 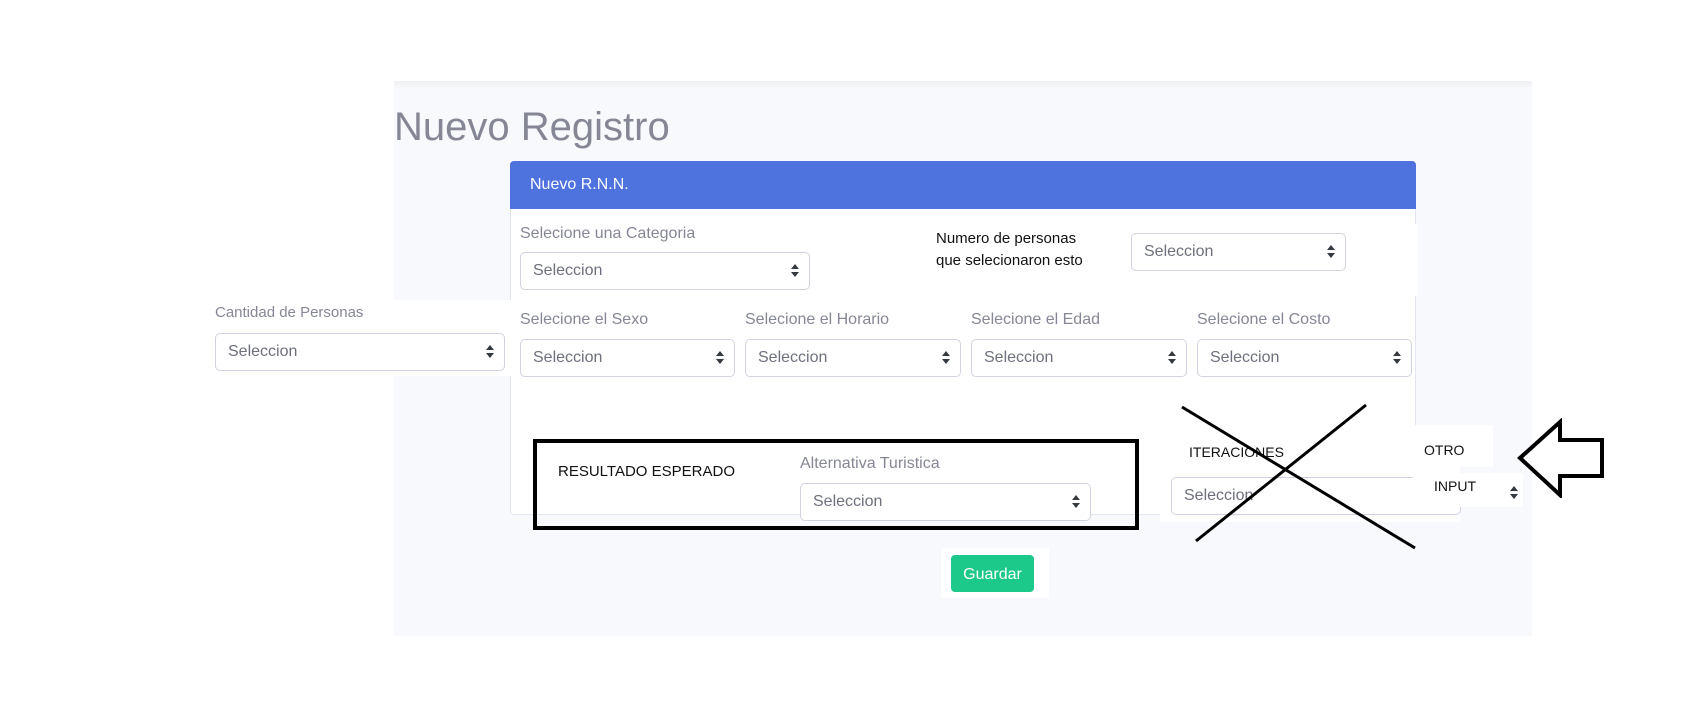 I want to click on alternativa-select: Seleccion, so click(x=945, y=502).